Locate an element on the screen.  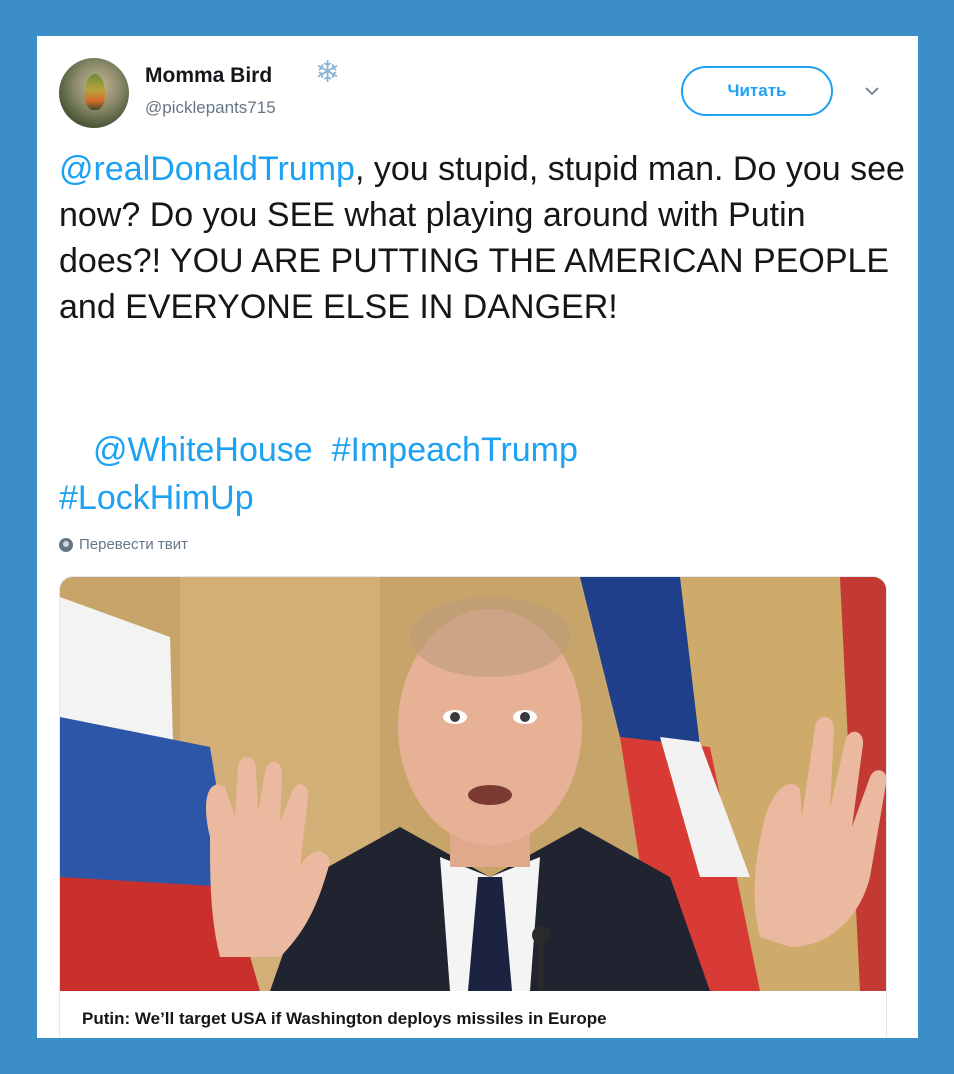
translate-link: Перевести твит is located at coordinates (123, 544).